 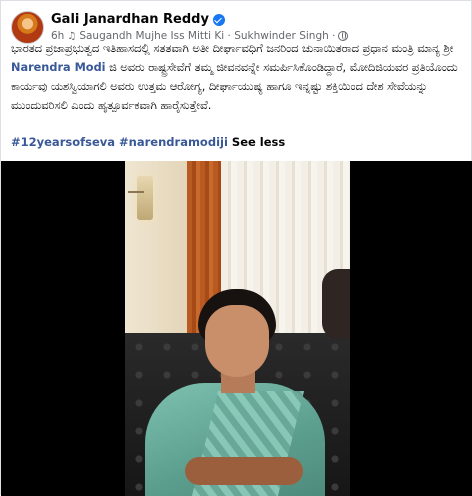 What do you see at coordinates (258, 142) in the screenshot?
I see `see-less-button: See less` at bounding box center [258, 142].